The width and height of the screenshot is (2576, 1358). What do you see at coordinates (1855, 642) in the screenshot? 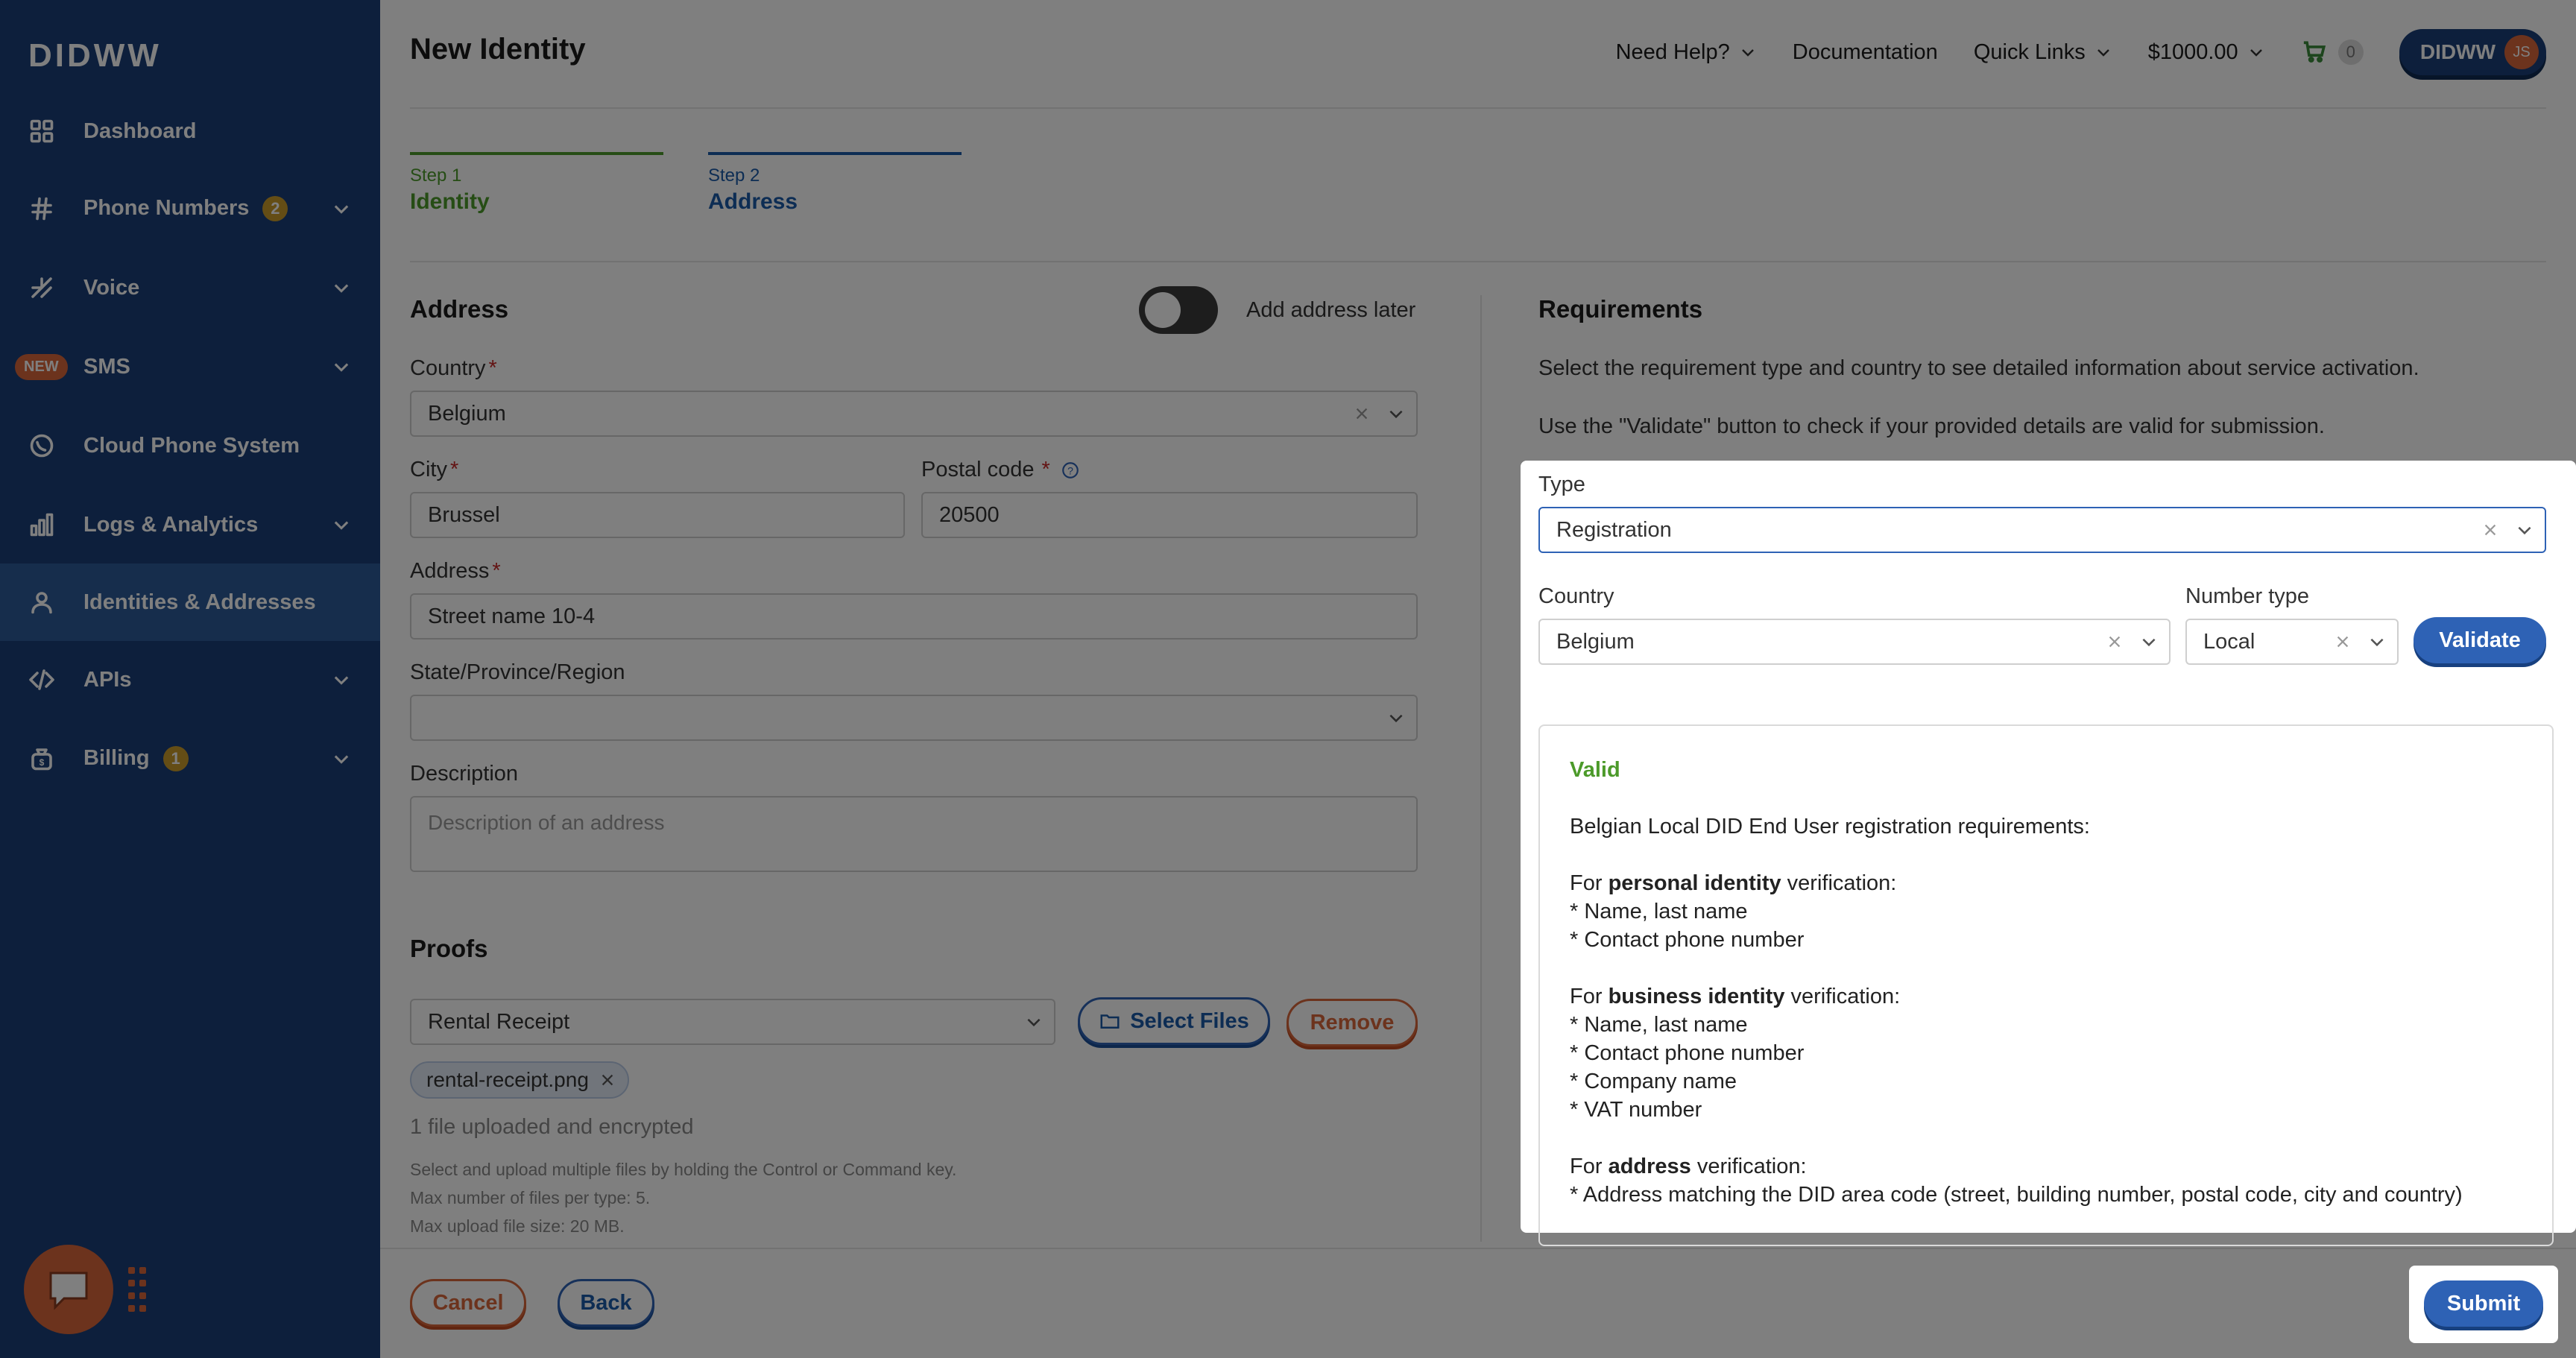
I see `req-country-select: Belgium` at bounding box center [1855, 642].